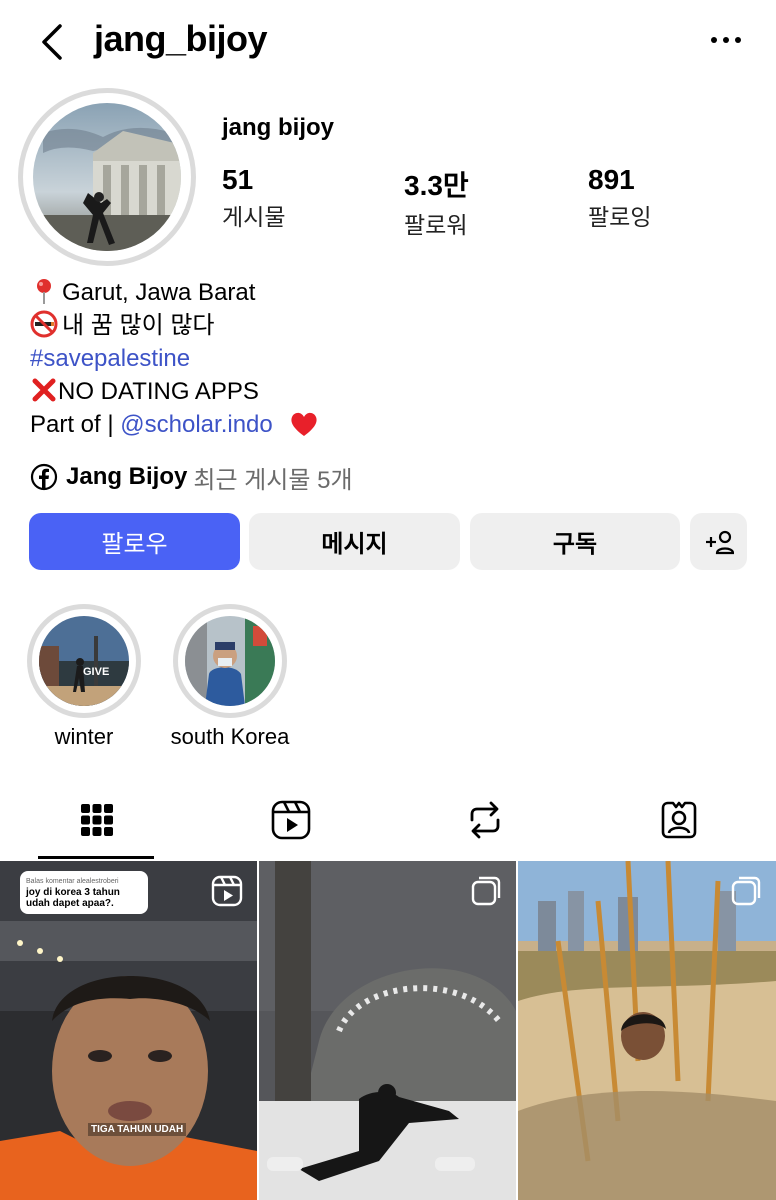  I want to click on add-person-icon, so click(719, 542).